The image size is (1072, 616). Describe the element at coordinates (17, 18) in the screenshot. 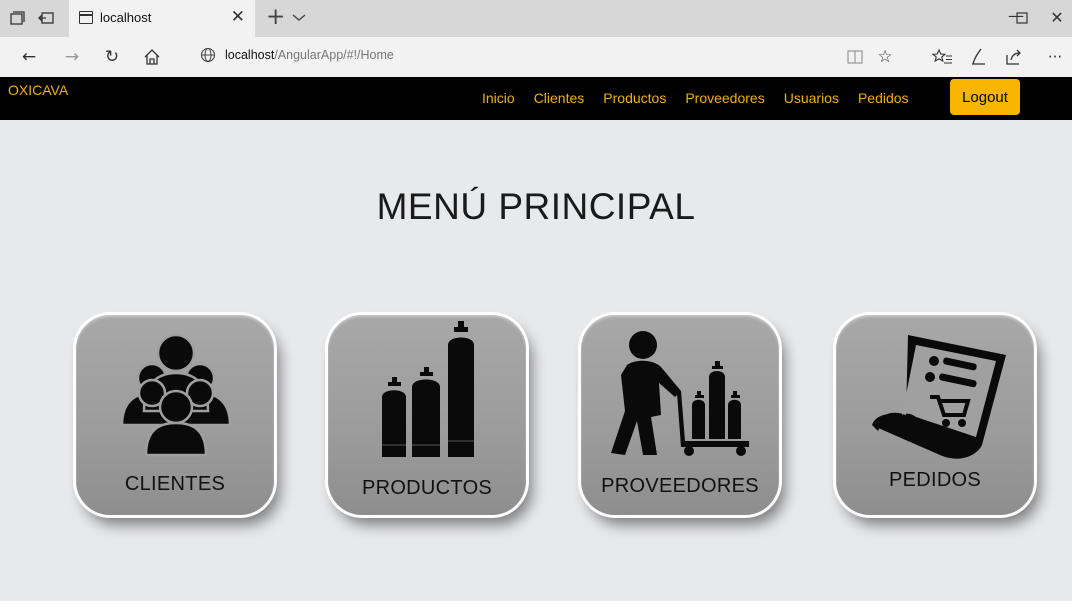

I see `tab-set-aside-icon` at that location.